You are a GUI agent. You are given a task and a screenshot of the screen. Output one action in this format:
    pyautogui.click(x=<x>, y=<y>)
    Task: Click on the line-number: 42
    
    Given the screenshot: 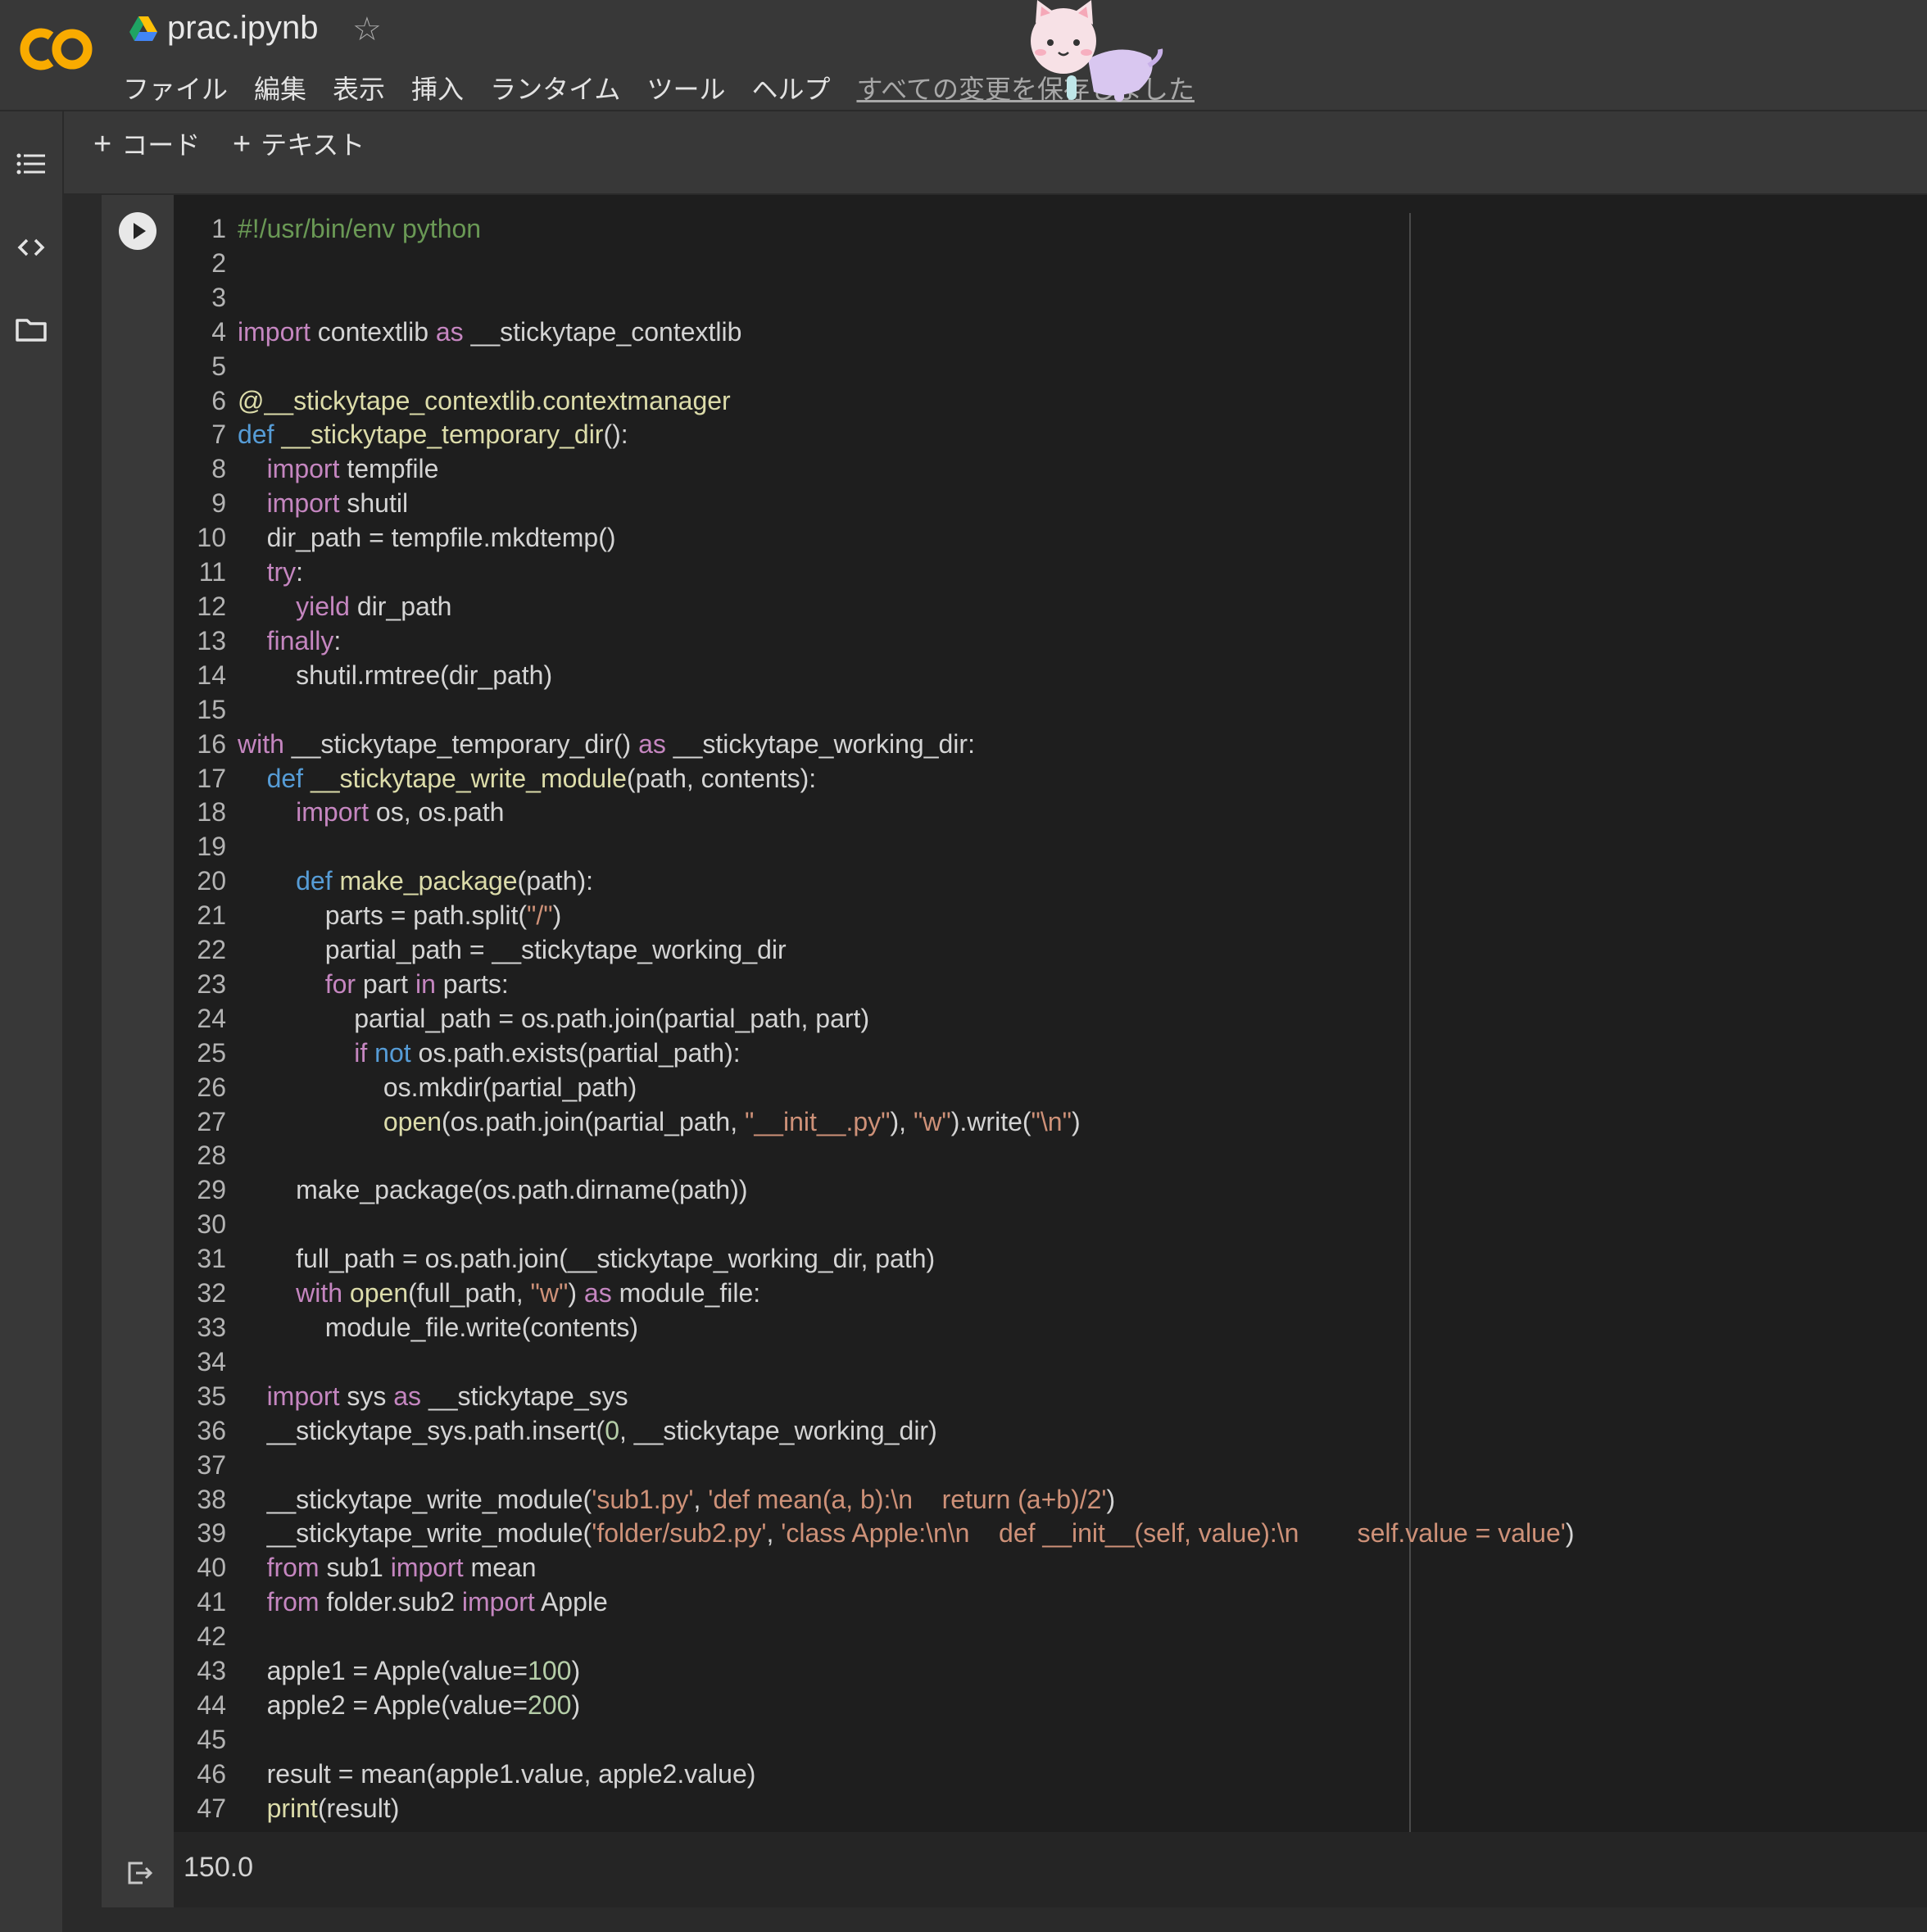 What is the action you would take?
    pyautogui.click(x=211, y=1636)
    